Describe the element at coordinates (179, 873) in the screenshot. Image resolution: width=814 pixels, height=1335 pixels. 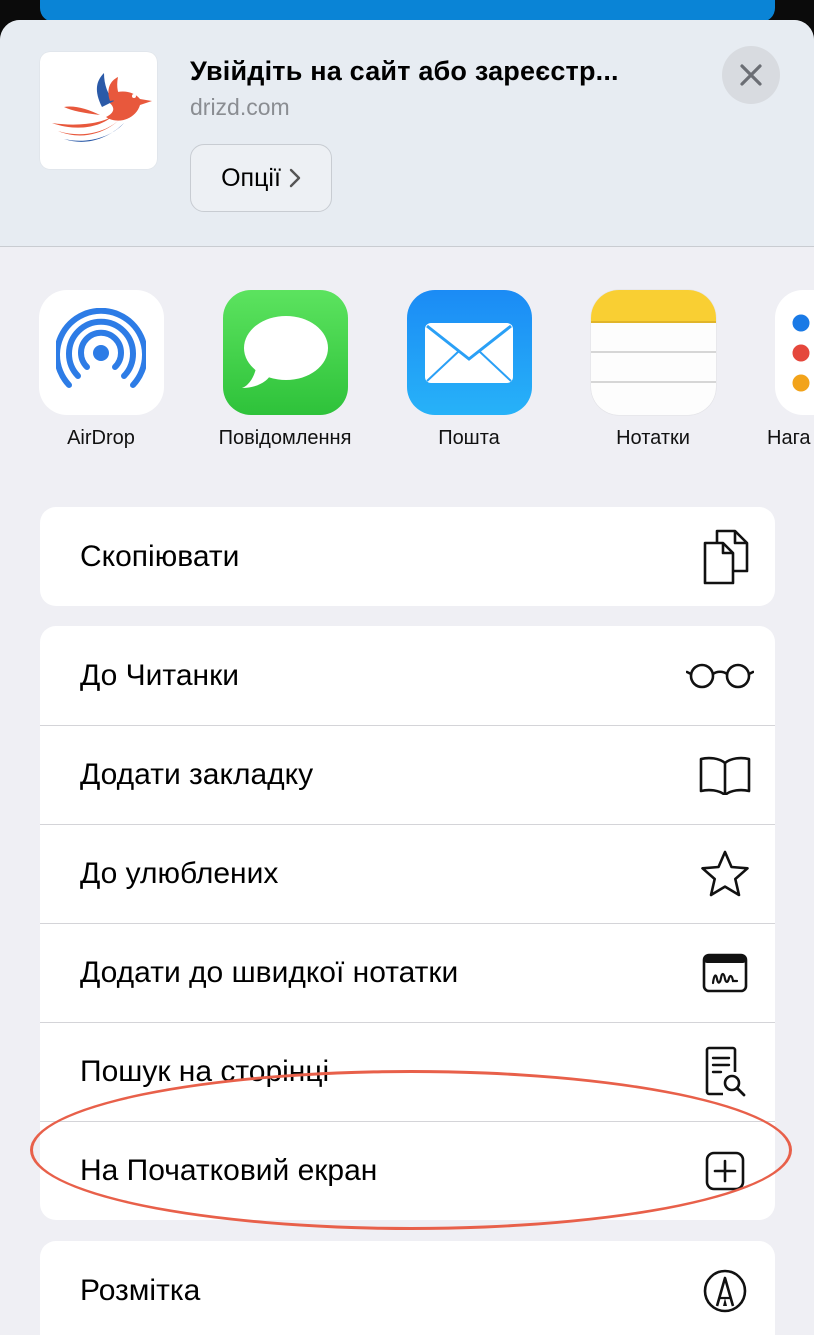
I see `action-label: До улюблених` at that location.